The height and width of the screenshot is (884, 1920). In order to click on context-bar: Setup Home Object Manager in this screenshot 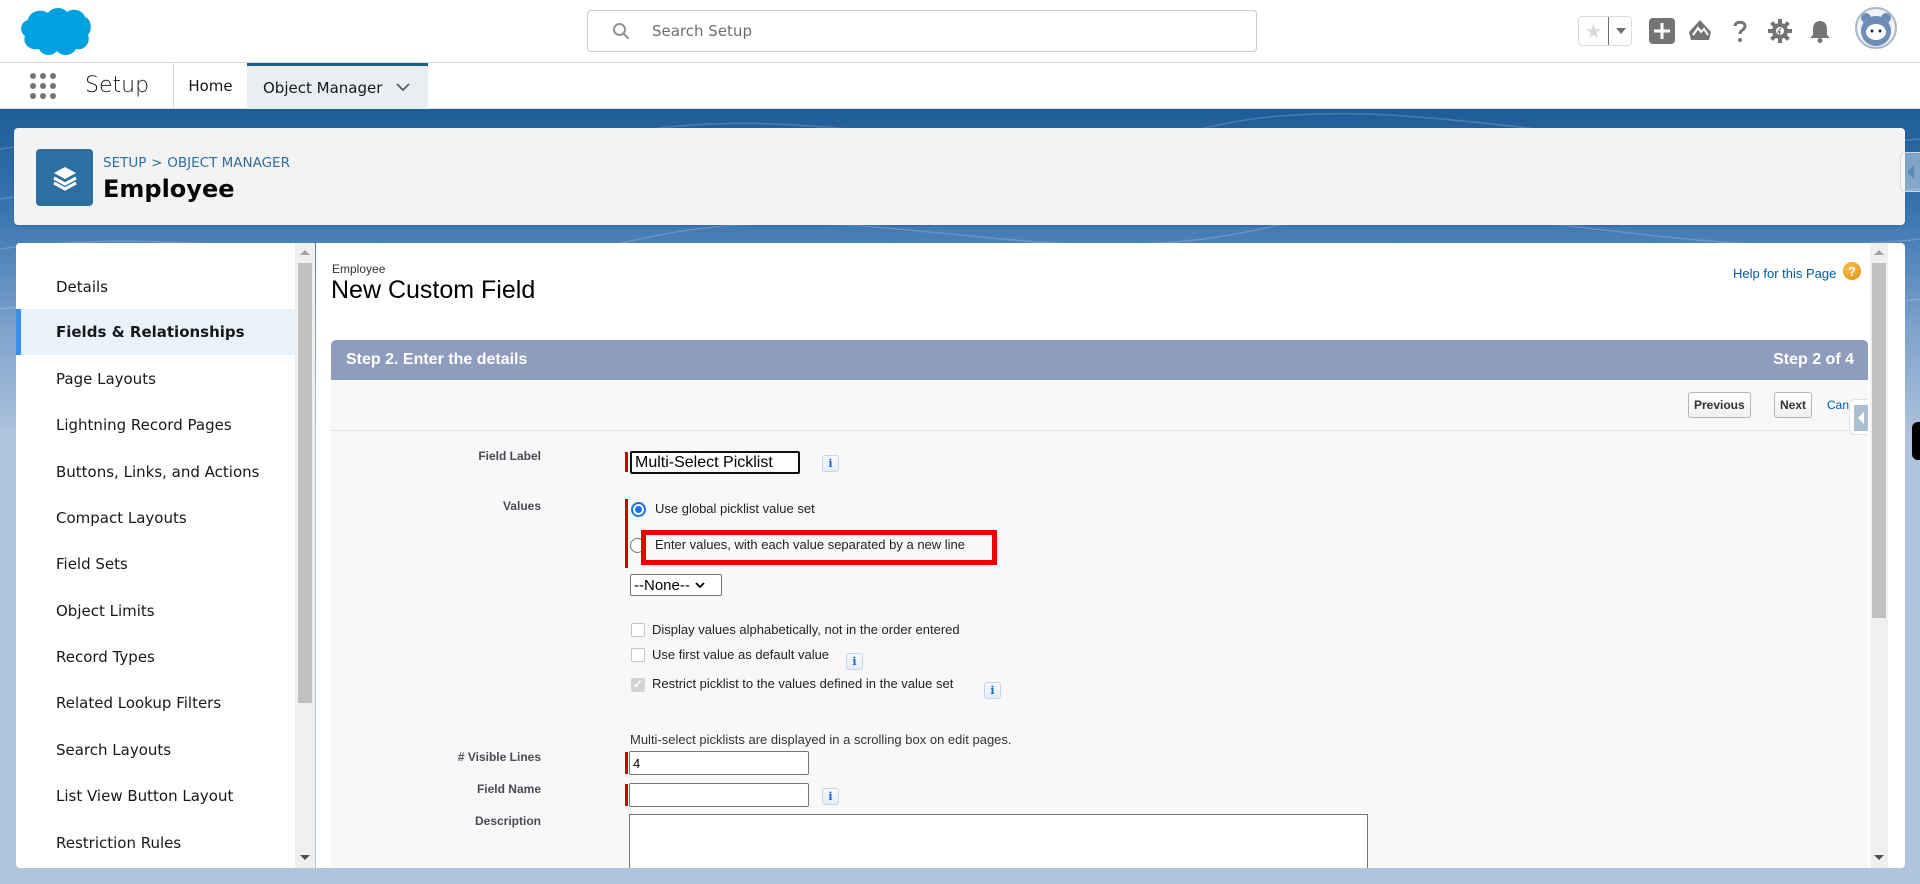, I will do `click(960, 86)`.